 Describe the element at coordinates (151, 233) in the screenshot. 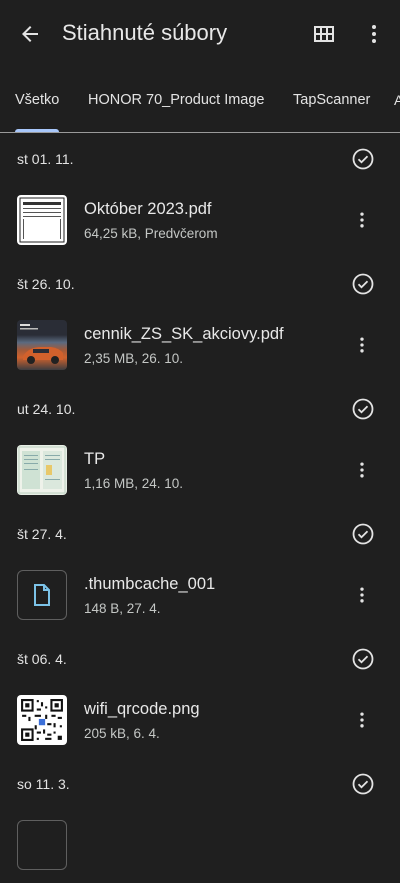

I see `file-meta: 64,25 kB, Predvčerom` at that location.